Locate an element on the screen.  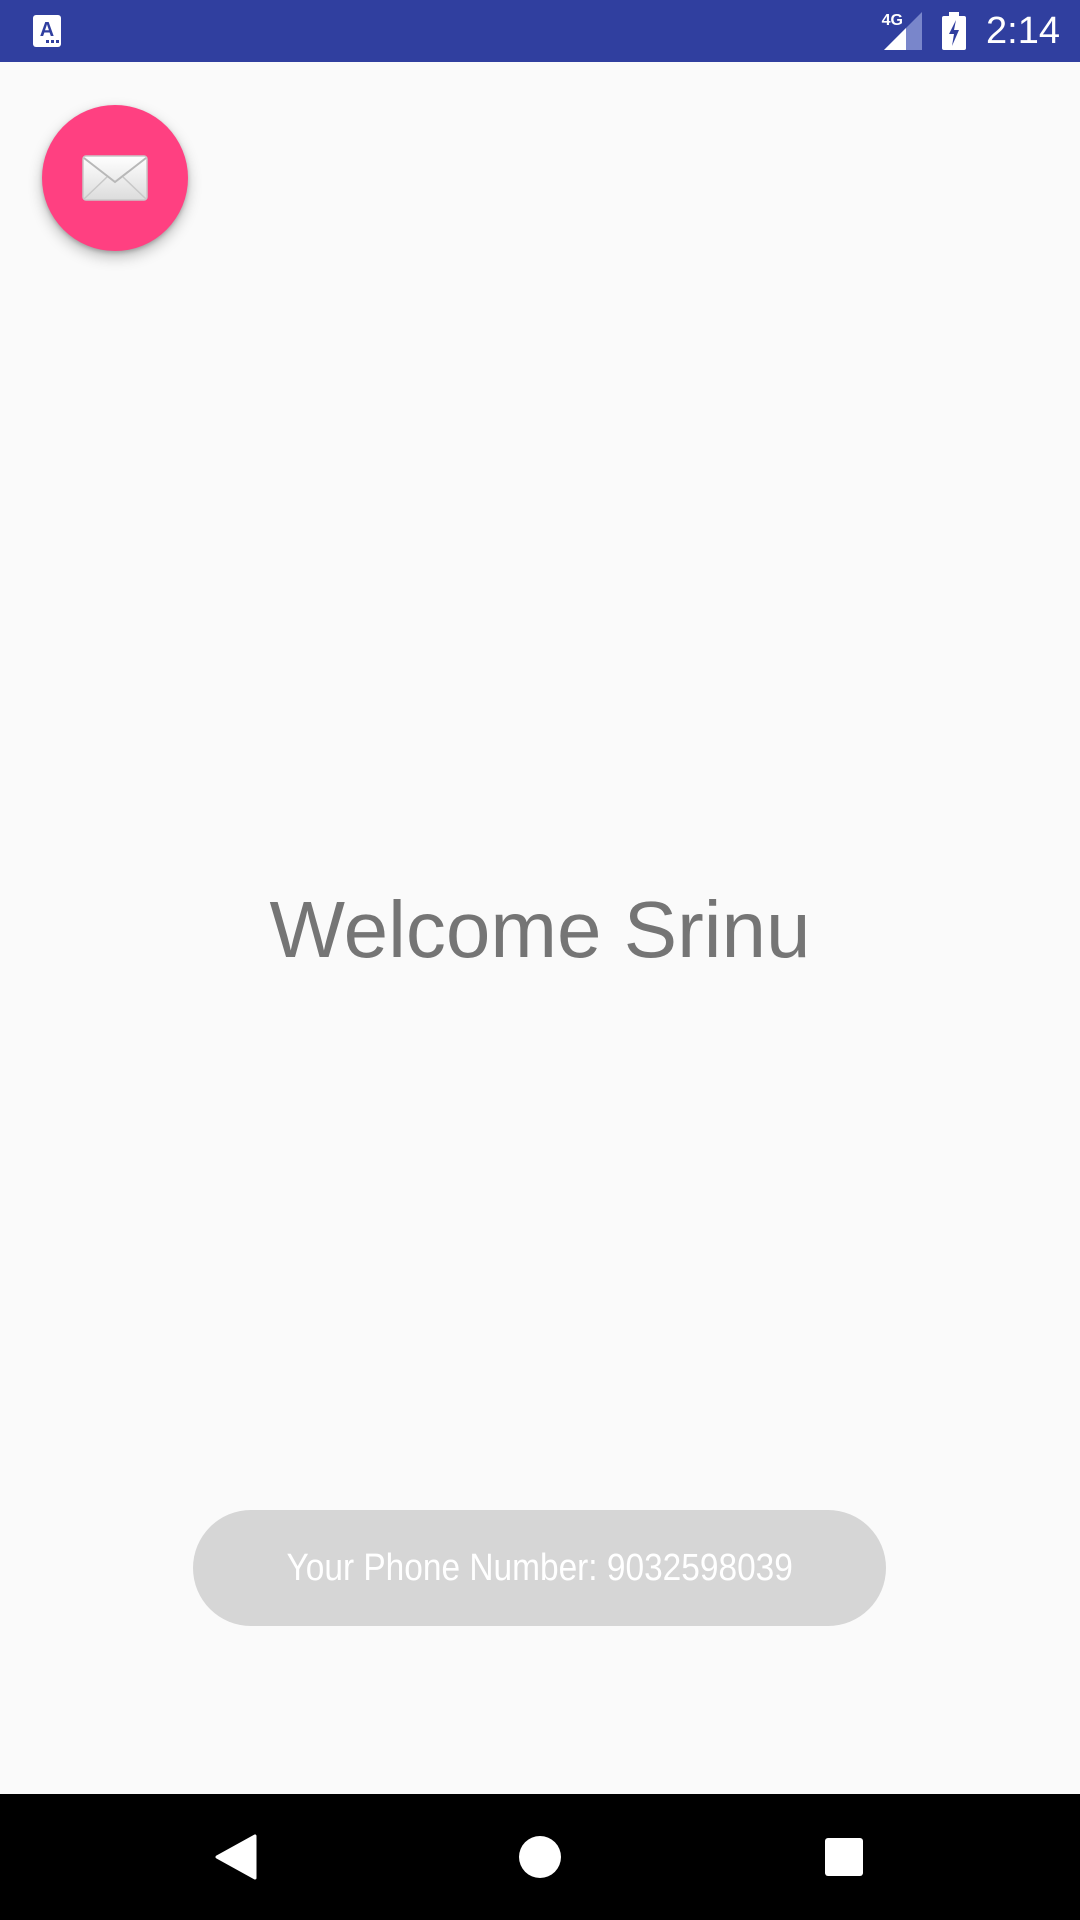
signal-icon is located at coordinates (903, 31).